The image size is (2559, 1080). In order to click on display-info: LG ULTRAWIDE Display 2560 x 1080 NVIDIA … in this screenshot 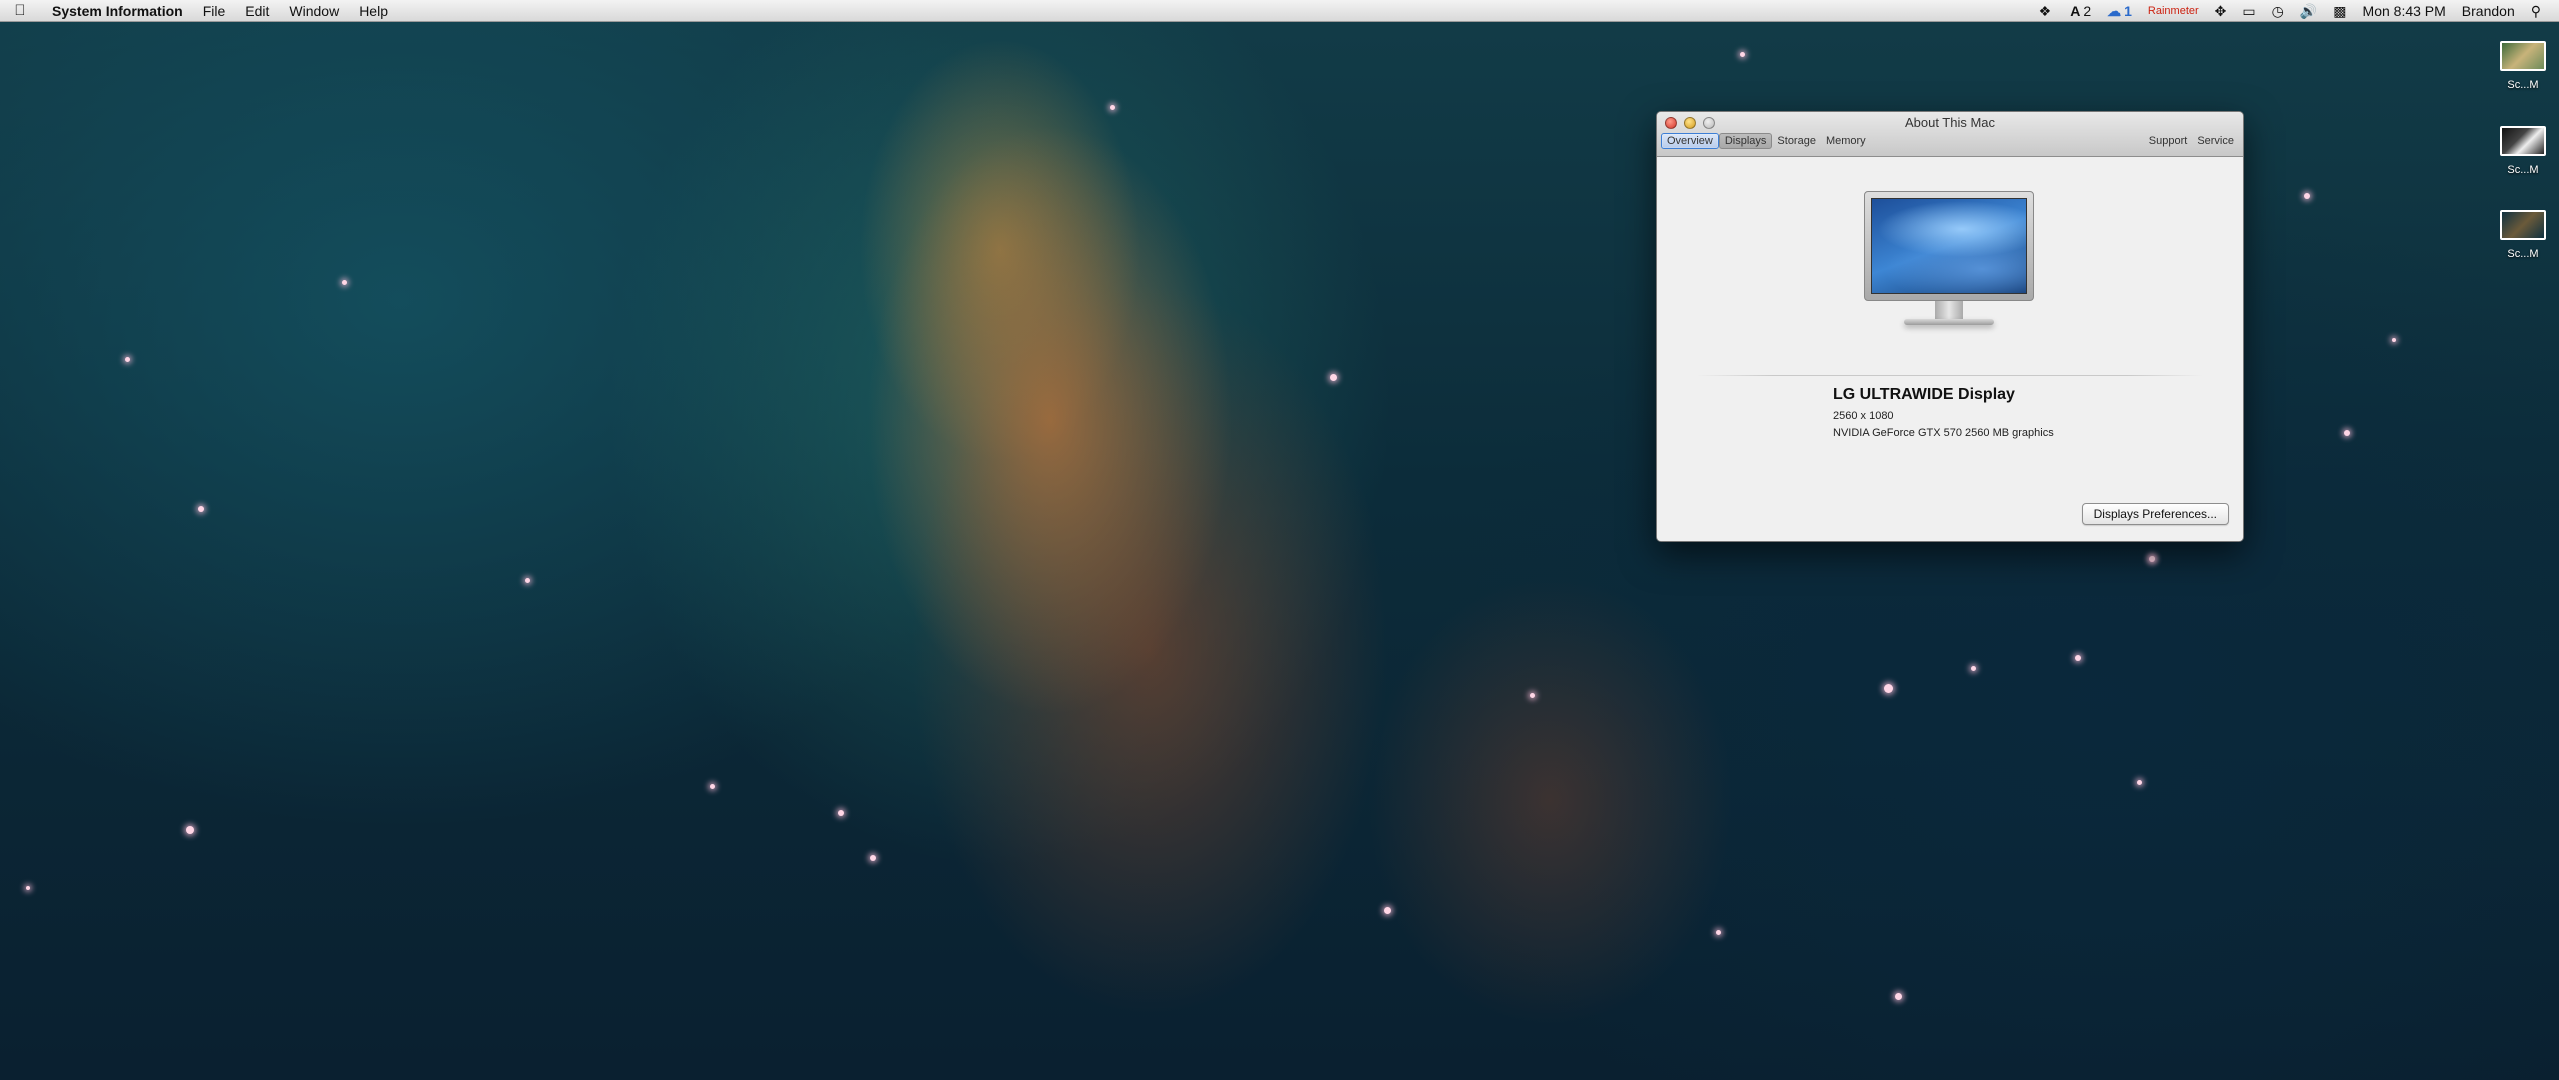, I will do `click(1943, 415)`.